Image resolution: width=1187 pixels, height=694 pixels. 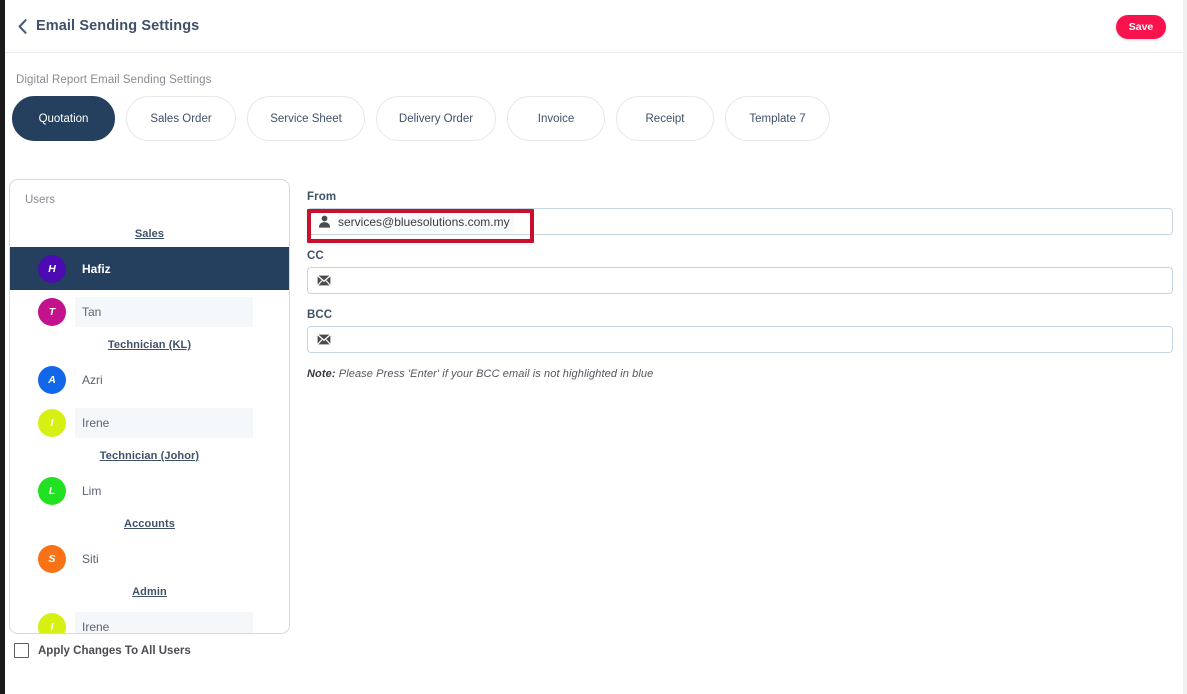 I want to click on user-row-siti: S Siti, so click(x=149, y=558).